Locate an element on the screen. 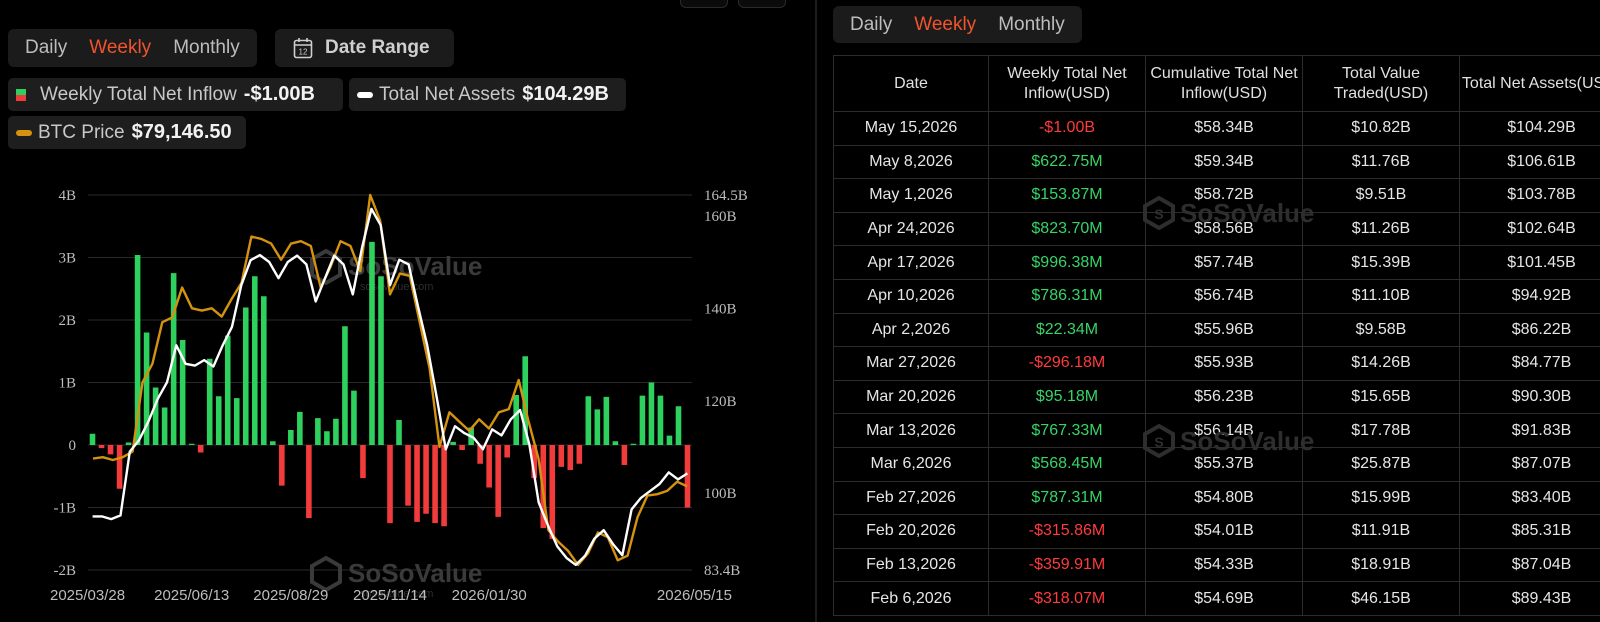  left-axis-tick-label: -2B is located at coordinates (65, 571).